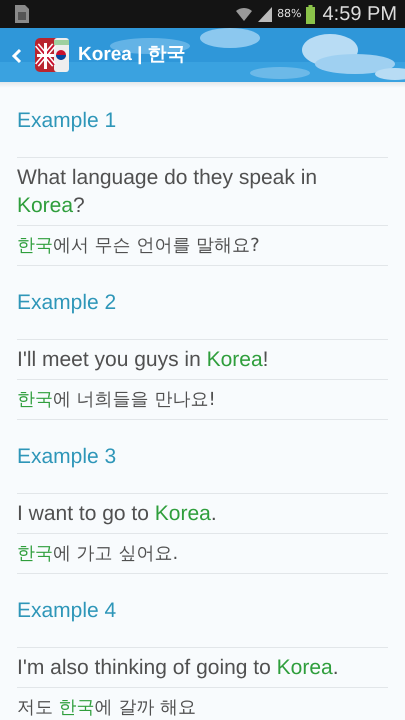  What do you see at coordinates (67, 457) in the screenshot?
I see `example-heading: Example 3` at bounding box center [67, 457].